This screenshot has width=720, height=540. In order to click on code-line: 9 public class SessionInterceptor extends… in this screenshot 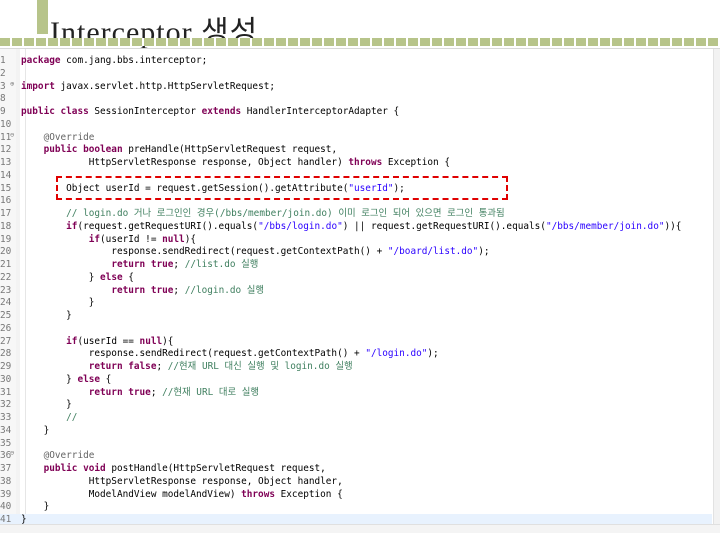, I will do `click(356, 112)`.